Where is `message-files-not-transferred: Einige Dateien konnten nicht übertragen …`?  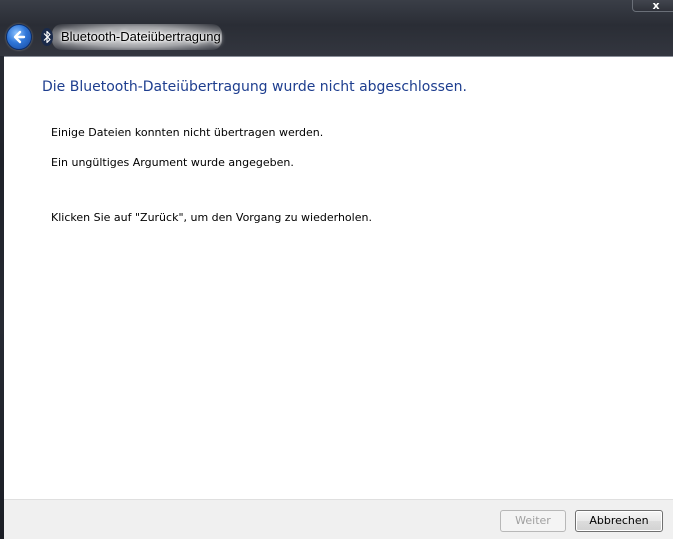
message-files-not-transferred: Einige Dateien konnten nicht übertragen … is located at coordinates (187, 132).